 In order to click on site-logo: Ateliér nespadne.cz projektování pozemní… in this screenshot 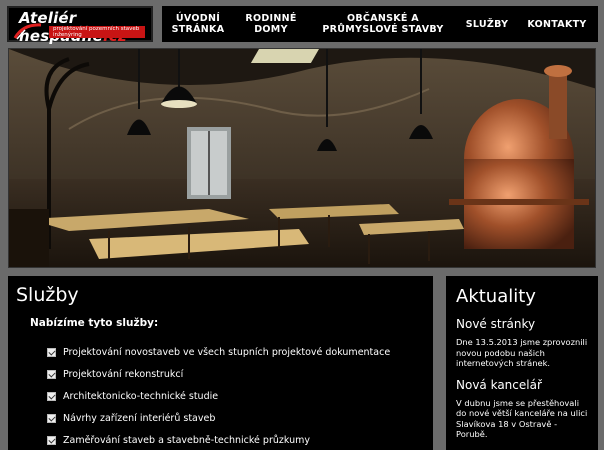, I will do `click(80, 25)`.